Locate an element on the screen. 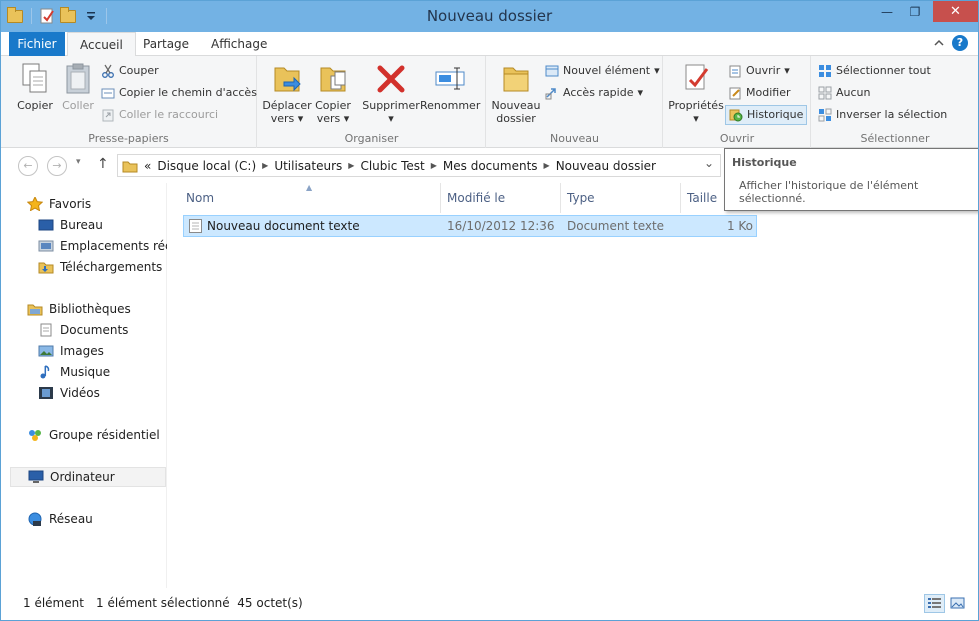  aucun-button: Aucun is located at coordinates (844, 93).